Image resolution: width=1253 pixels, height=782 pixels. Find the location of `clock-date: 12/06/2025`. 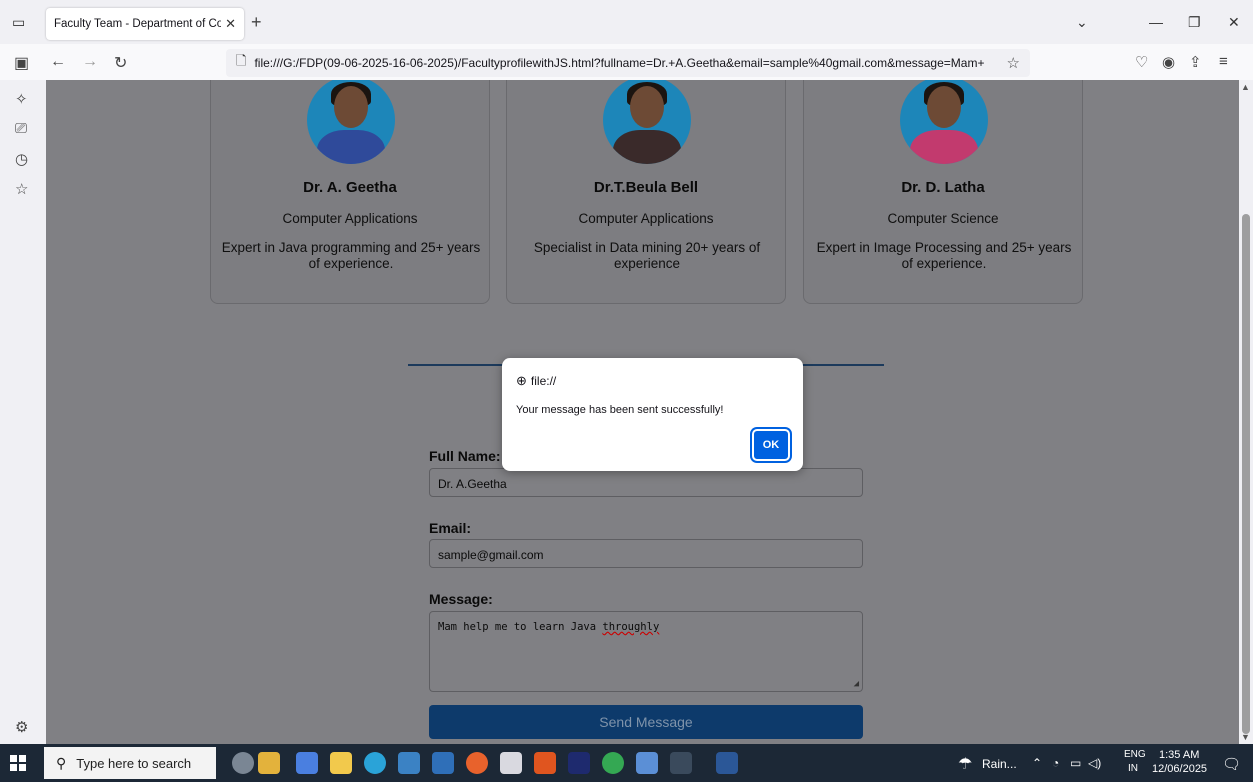

clock-date: 12/06/2025 is located at coordinates (1179, 769).